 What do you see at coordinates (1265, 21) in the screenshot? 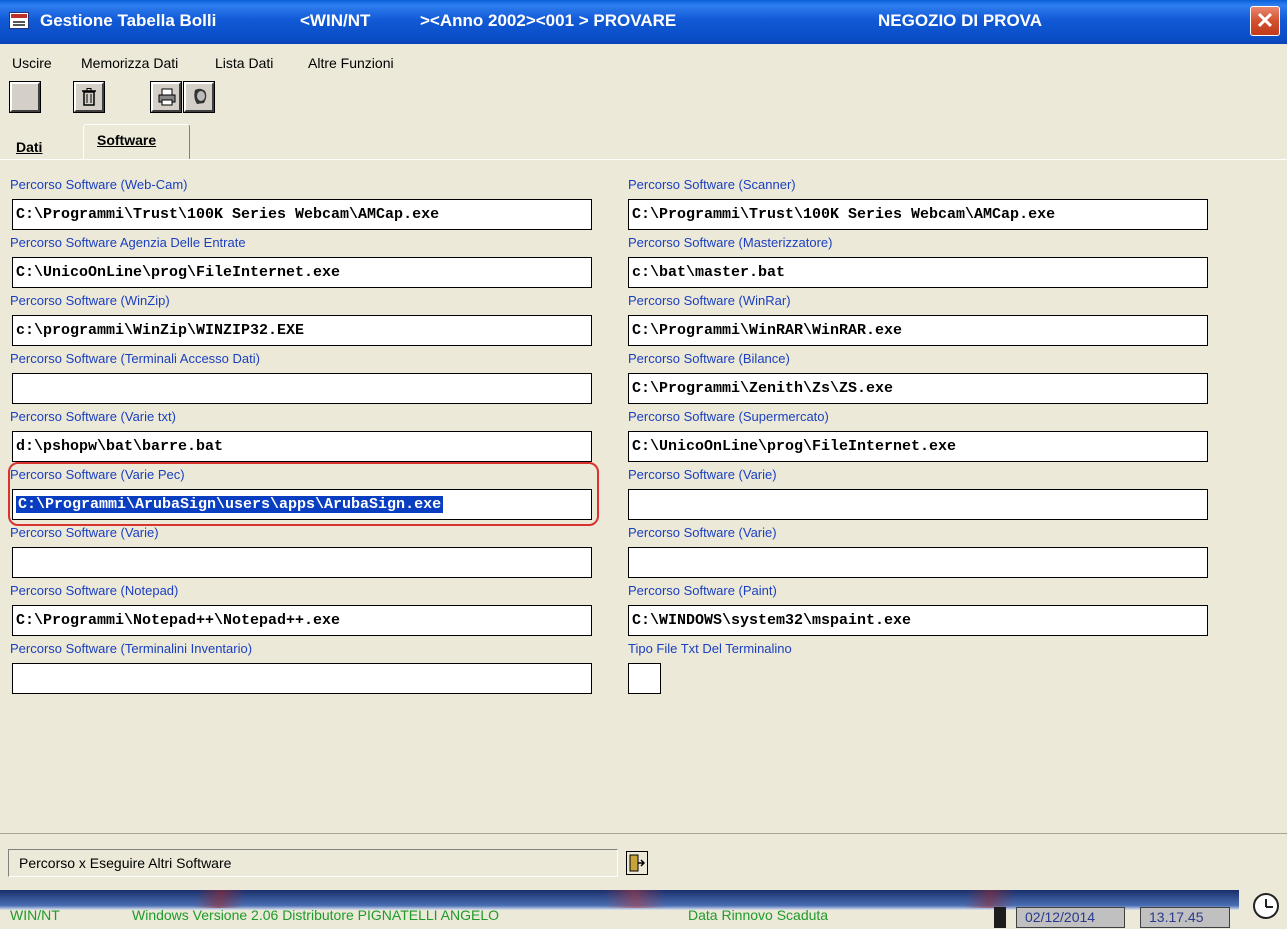
I see `close-button: ✕` at bounding box center [1265, 21].